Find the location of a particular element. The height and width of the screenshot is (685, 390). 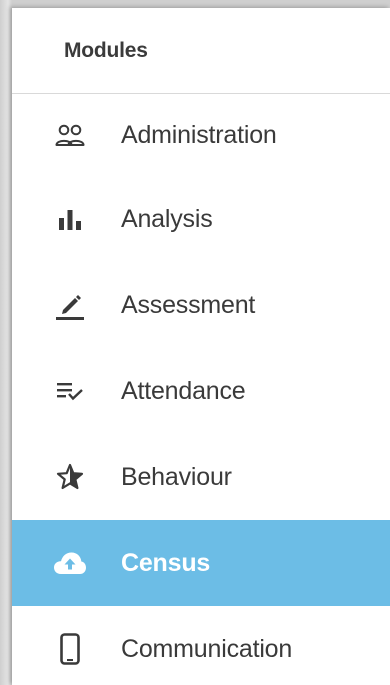

menu-item-label: Assessment is located at coordinates (188, 304).